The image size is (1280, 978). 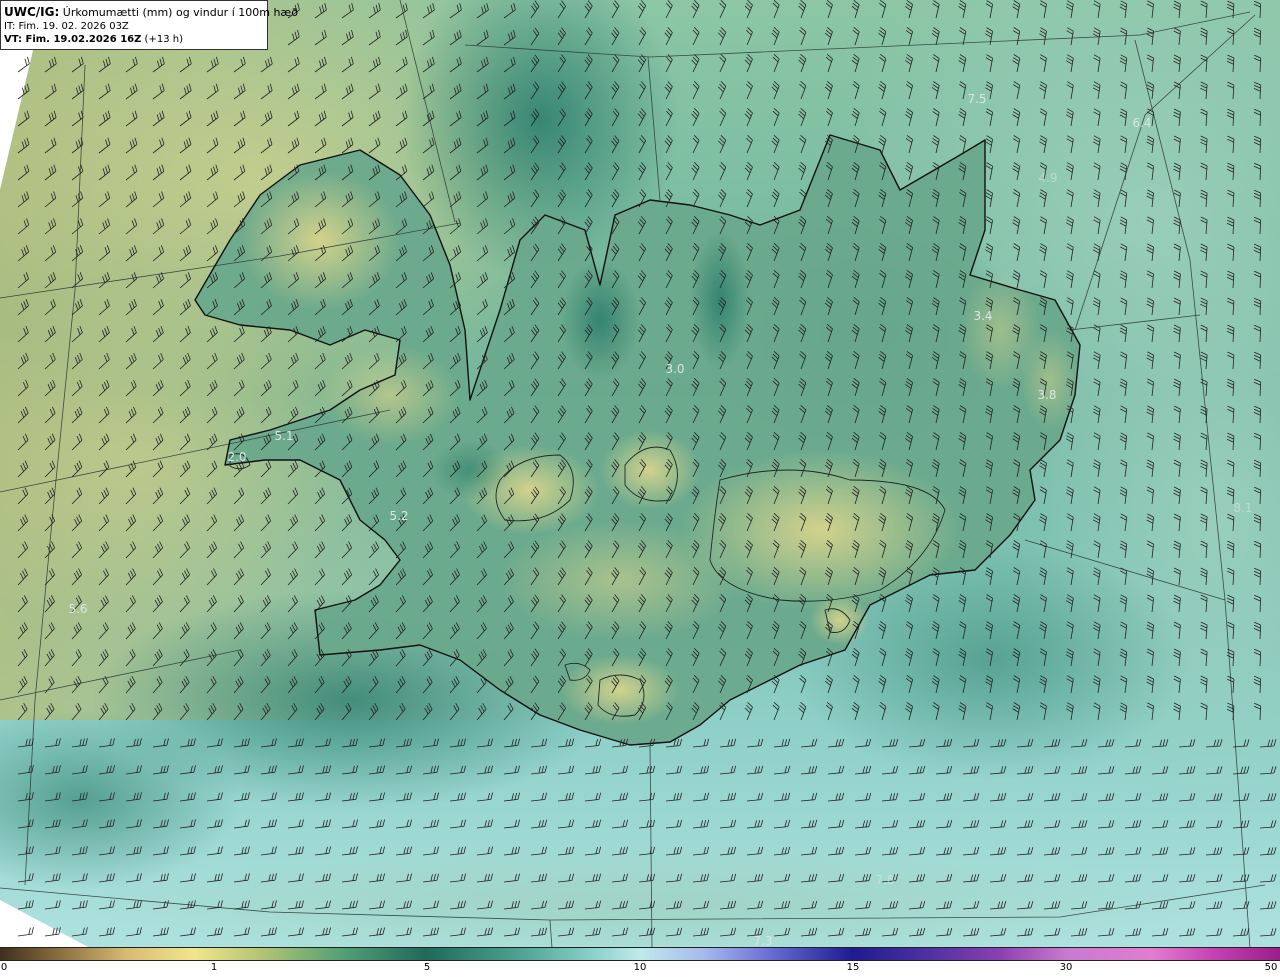 I want to click on value-label: 7.3, so click(x=763, y=941).